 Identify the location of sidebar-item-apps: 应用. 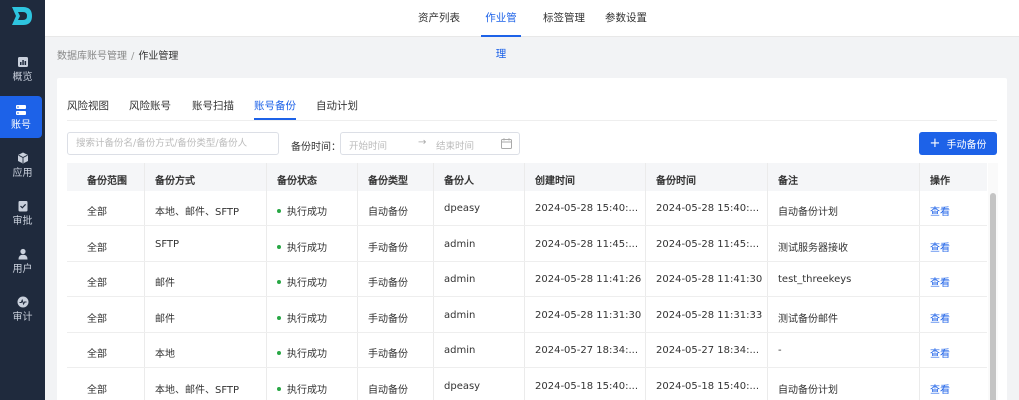
(22, 165).